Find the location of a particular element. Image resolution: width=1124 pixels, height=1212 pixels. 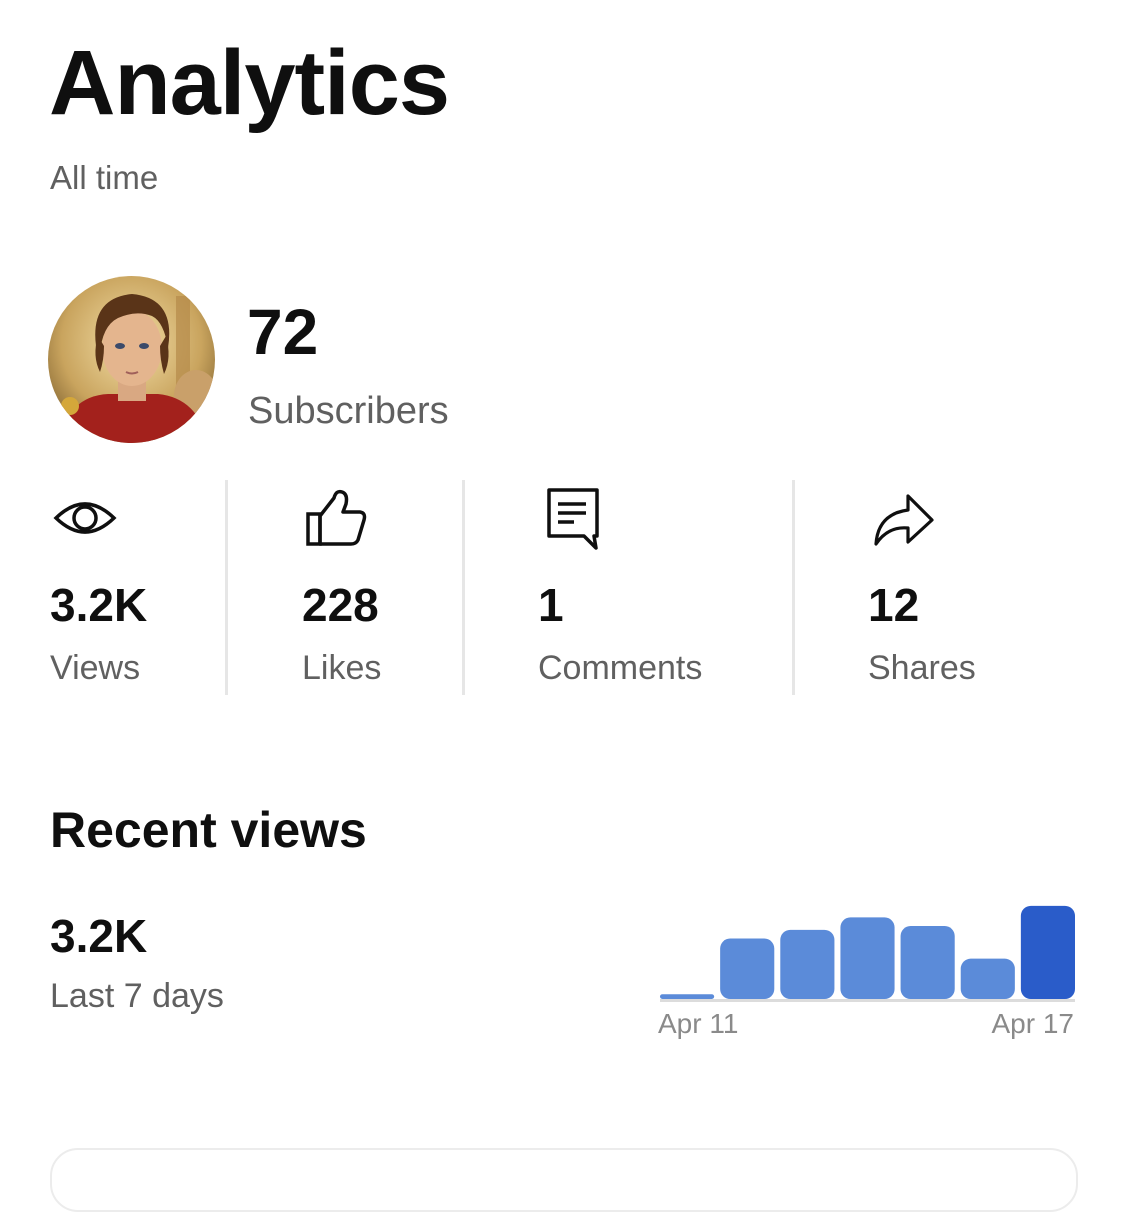

channel-avatar is located at coordinates (131, 359).